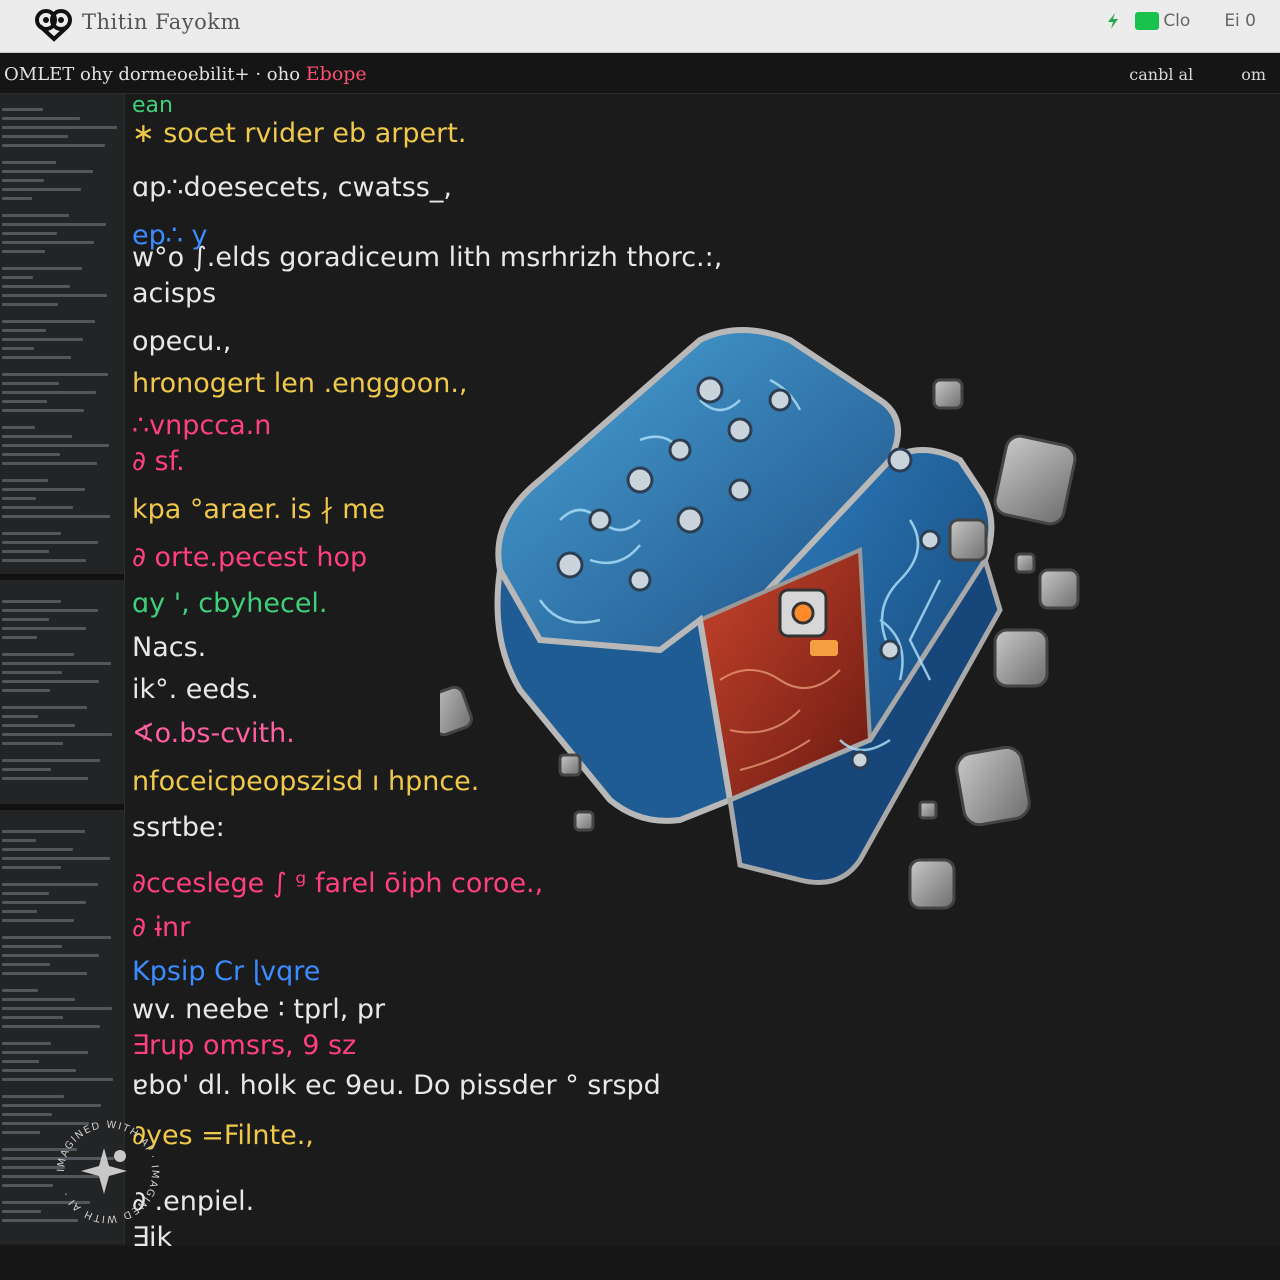 The image size is (1280, 1280). What do you see at coordinates (1161, 74) in the screenshot?
I see `header-action-cancel: canbl al` at bounding box center [1161, 74].